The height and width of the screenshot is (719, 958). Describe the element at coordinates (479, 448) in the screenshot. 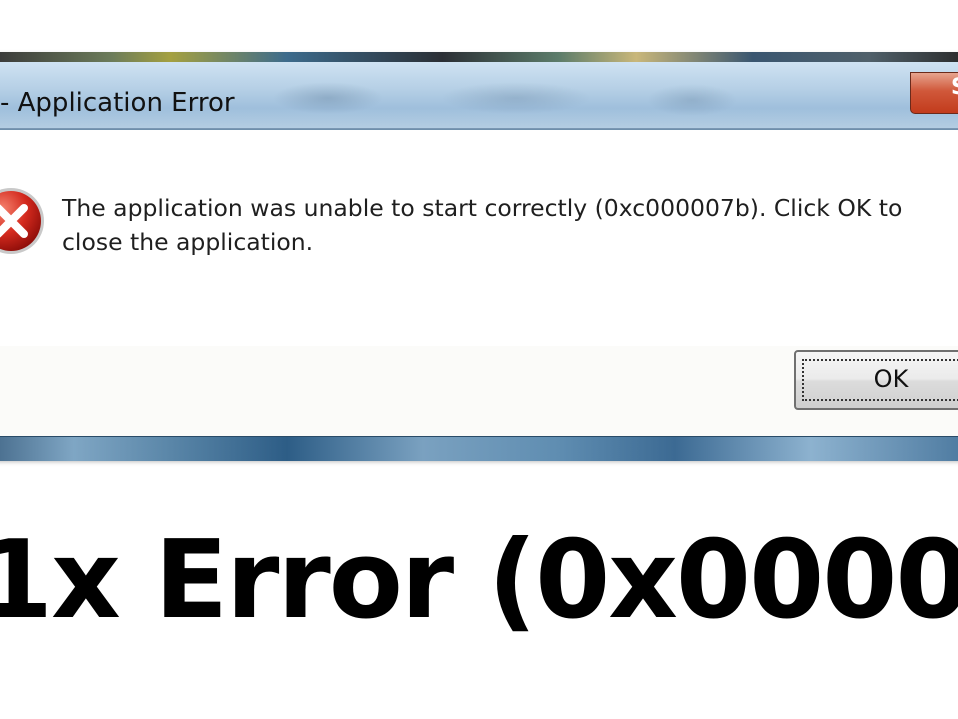

I see `window-bottom-border` at that location.